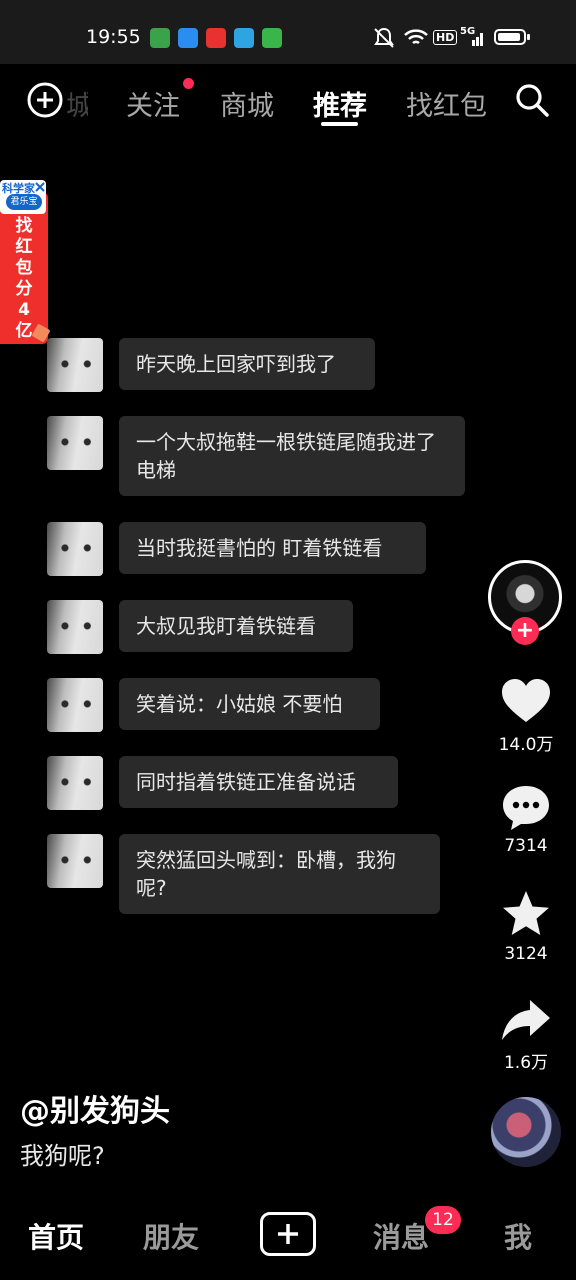  What do you see at coordinates (272, 548) in the screenshot?
I see `message-bubble: 当时我挺書怕的 盯着铁链看` at bounding box center [272, 548].